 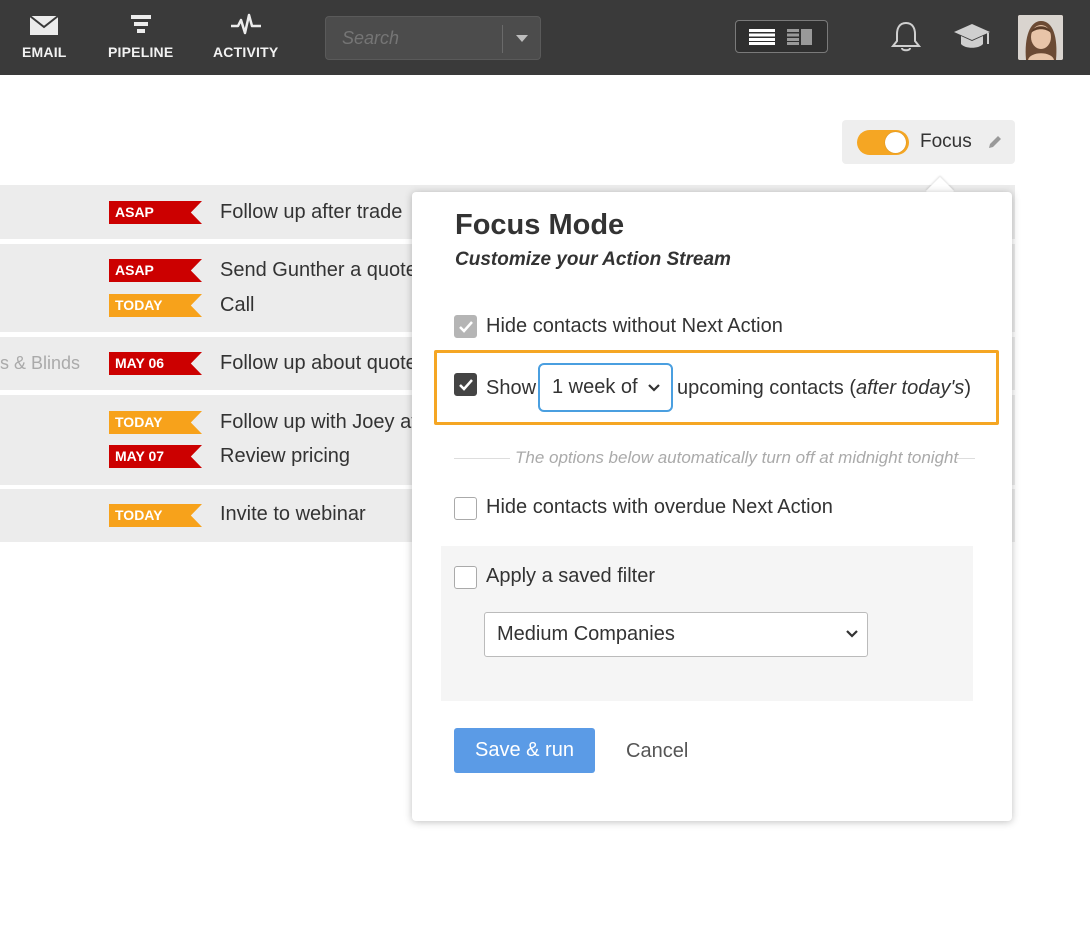 What do you see at coordinates (293, 514) in the screenshot?
I see `task-text: Invite to webinar` at bounding box center [293, 514].